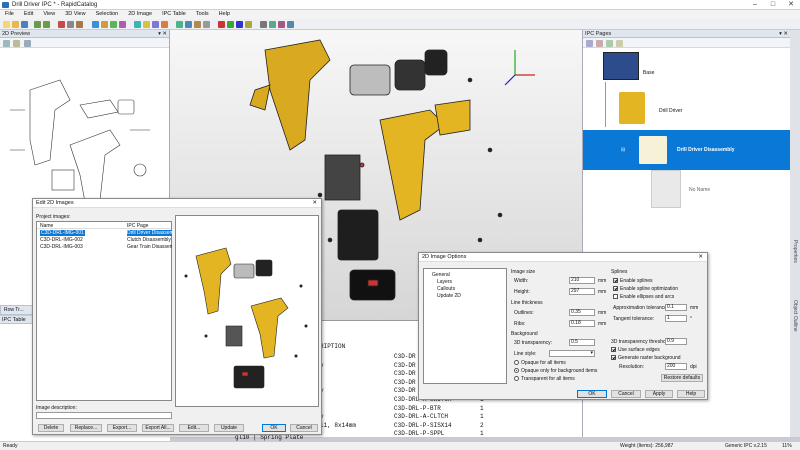  I want to click on menu-selection: Selection, so click(107, 14).